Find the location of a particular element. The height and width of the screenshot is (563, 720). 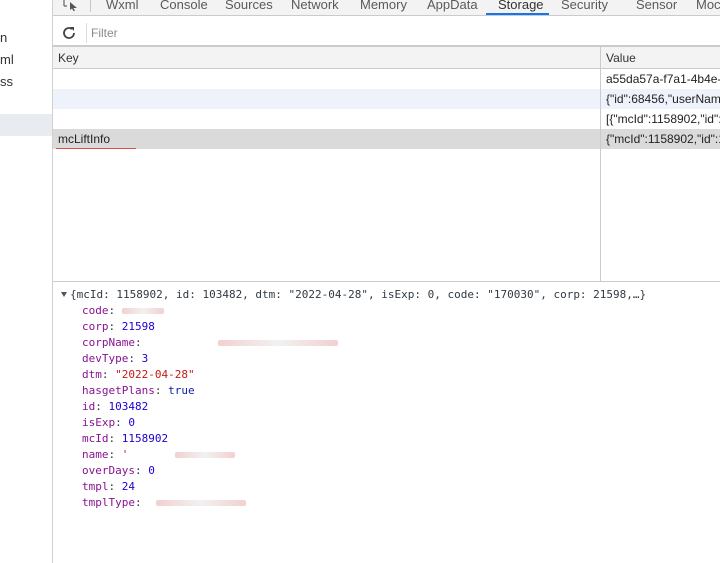

tab-memory: Memory is located at coordinates (383, 6).